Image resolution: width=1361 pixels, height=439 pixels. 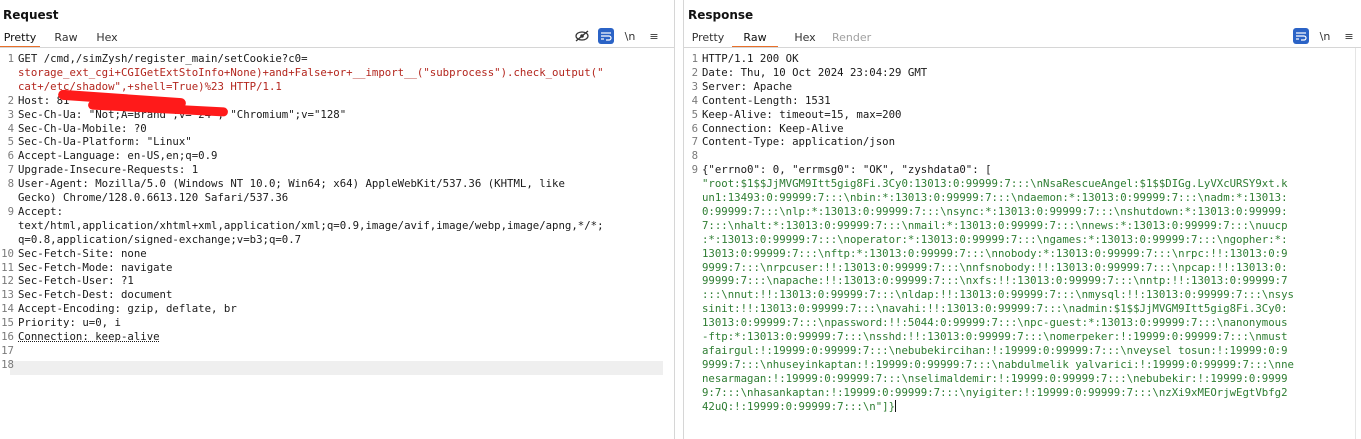 I want to click on request-tab-divider, so click(x=337, y=47).